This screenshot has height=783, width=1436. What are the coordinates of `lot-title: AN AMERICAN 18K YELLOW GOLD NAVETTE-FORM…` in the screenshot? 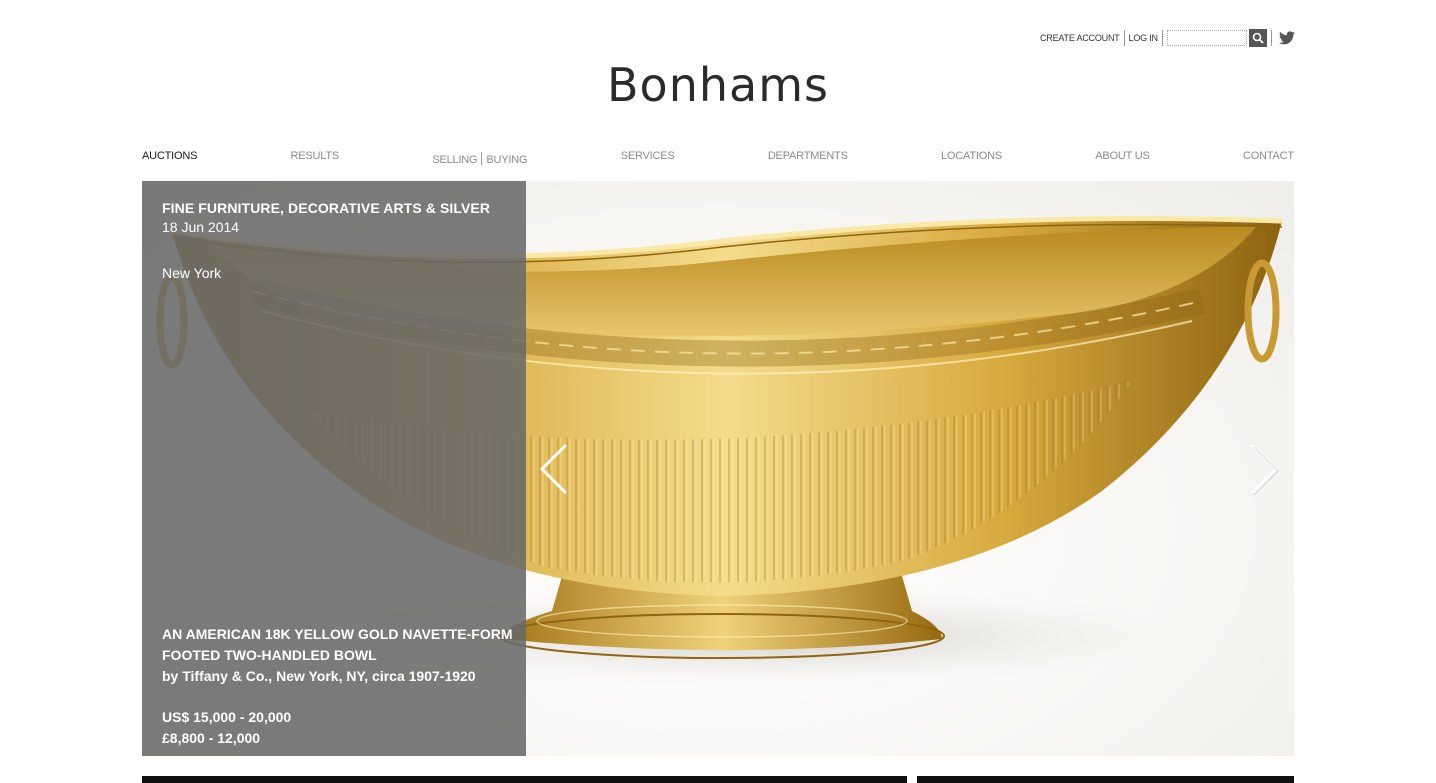 It's located at (337, 644).